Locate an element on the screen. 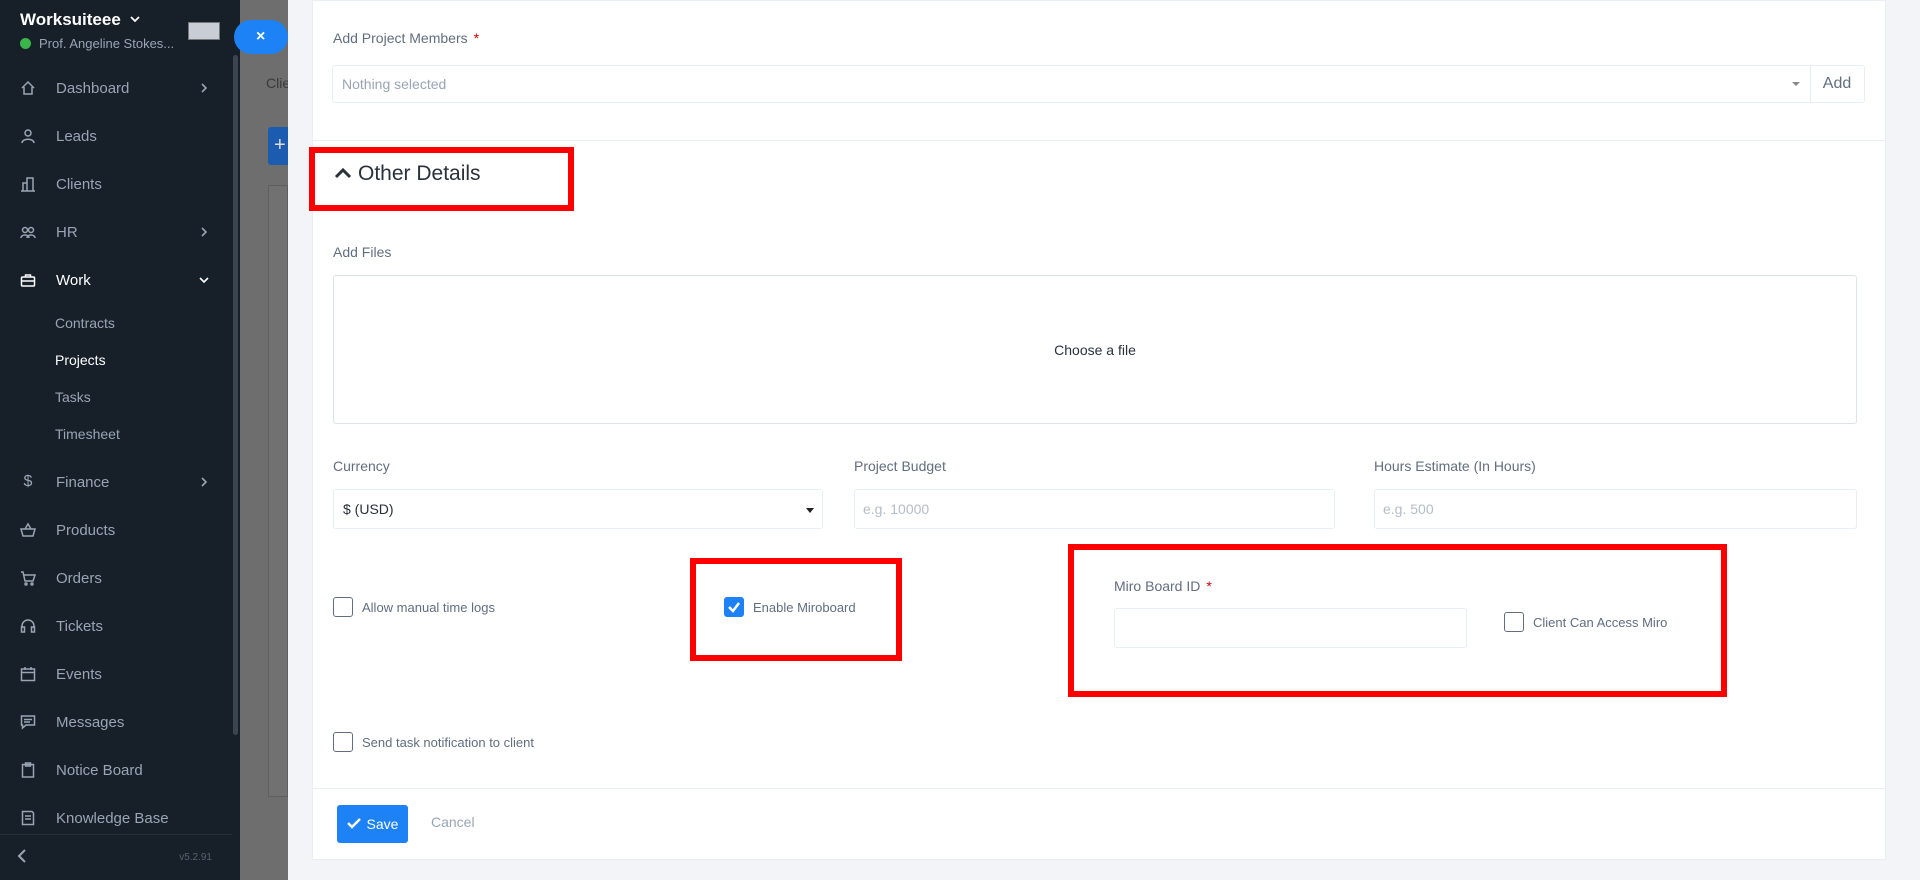 The width and height of the screenshot is (1920, 880). background-tab: Clie is located at coordinates (278, 83).